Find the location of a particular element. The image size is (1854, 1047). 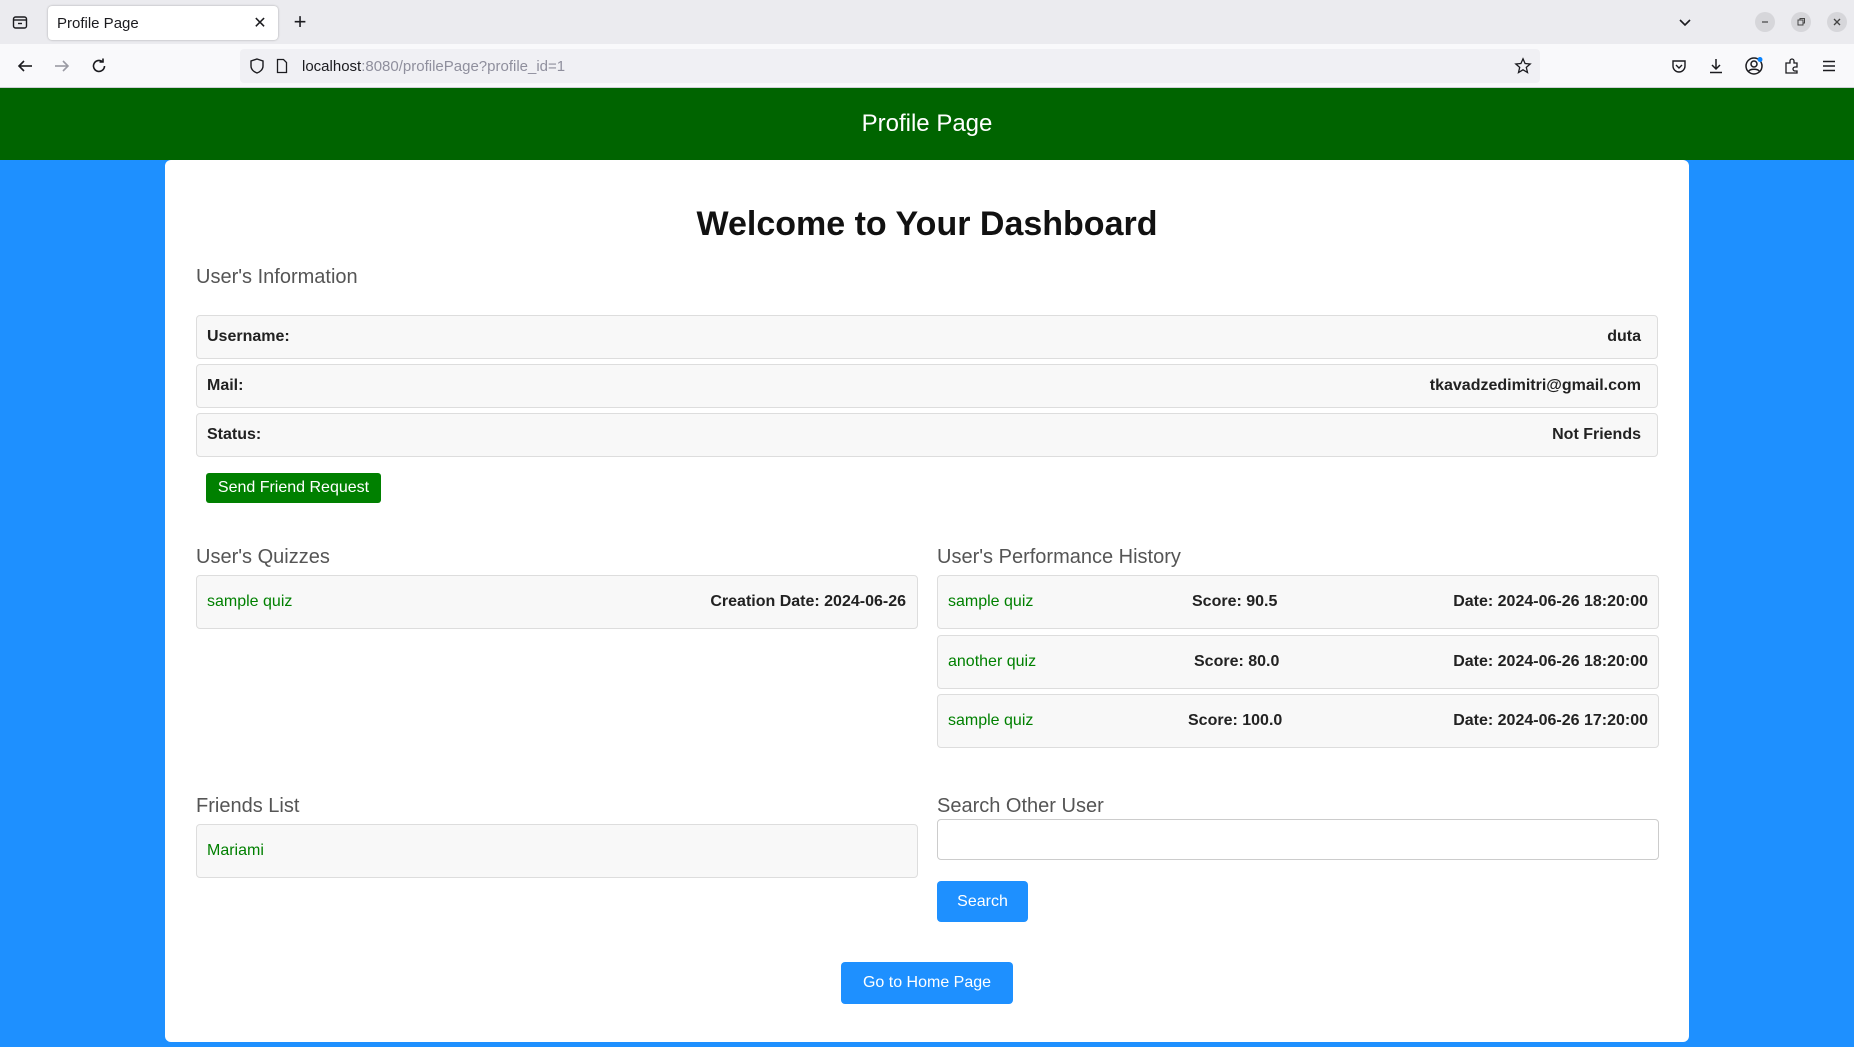

friend-list-item: Mariami is located at coordinates (557, 851).